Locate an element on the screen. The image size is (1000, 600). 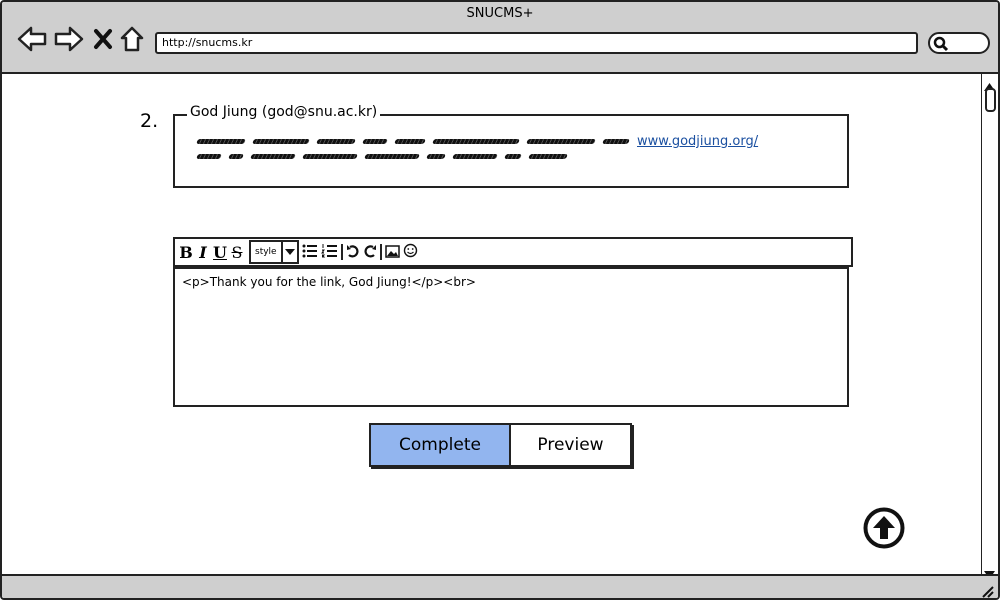
bold-icon: B is located at coordinates (186, 252).